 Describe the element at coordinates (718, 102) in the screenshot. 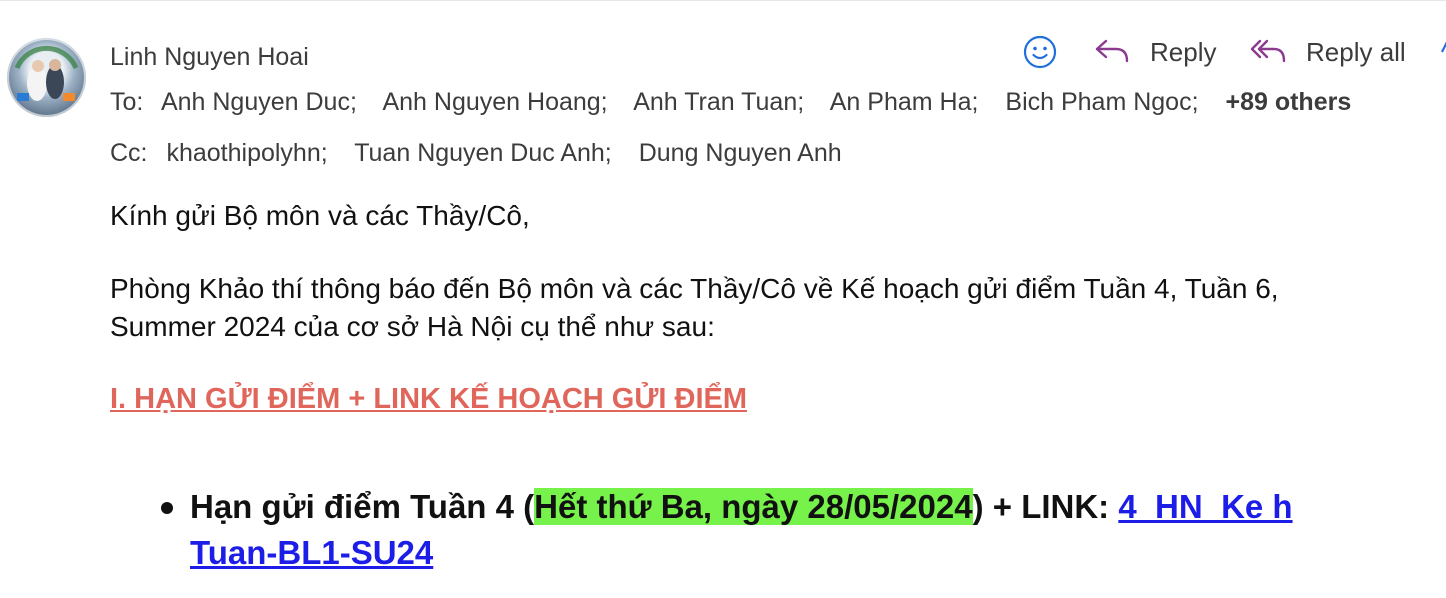

I see `recipient: Anh Tran Tuan;` at that location.